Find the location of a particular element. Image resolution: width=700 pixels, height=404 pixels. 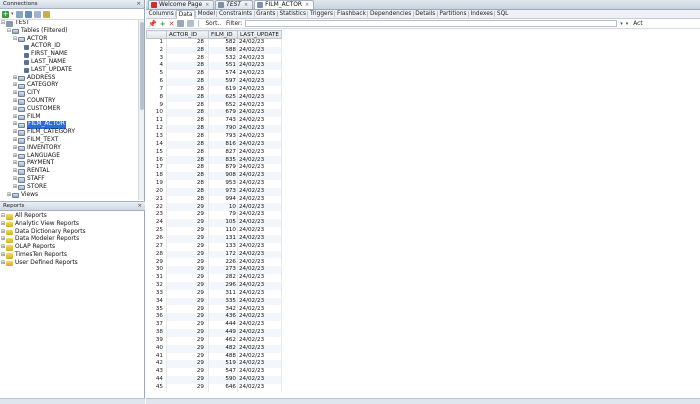

film-id-cell: 131 is located at coordinates (223, 238).